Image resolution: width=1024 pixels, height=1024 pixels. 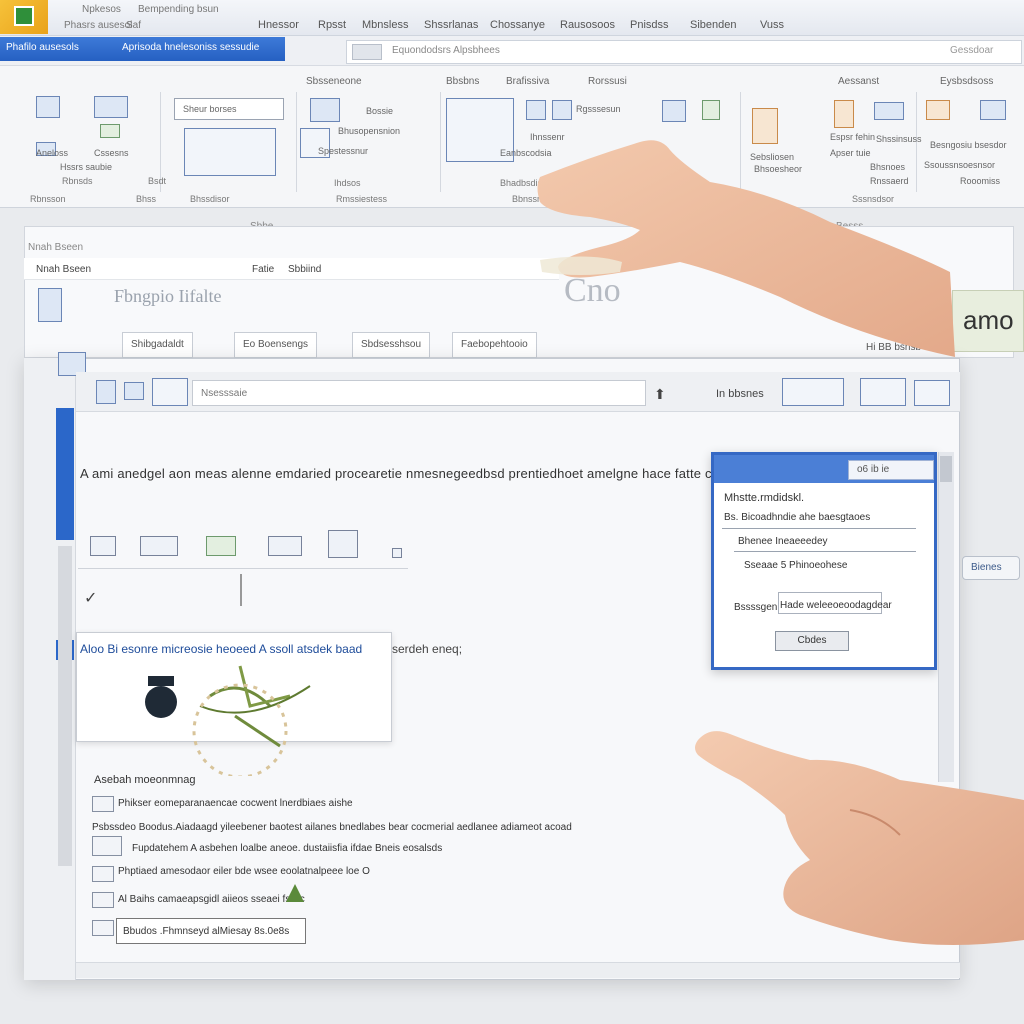 I want to click on thumbnail-1-icon, so click(x=103, y=546).